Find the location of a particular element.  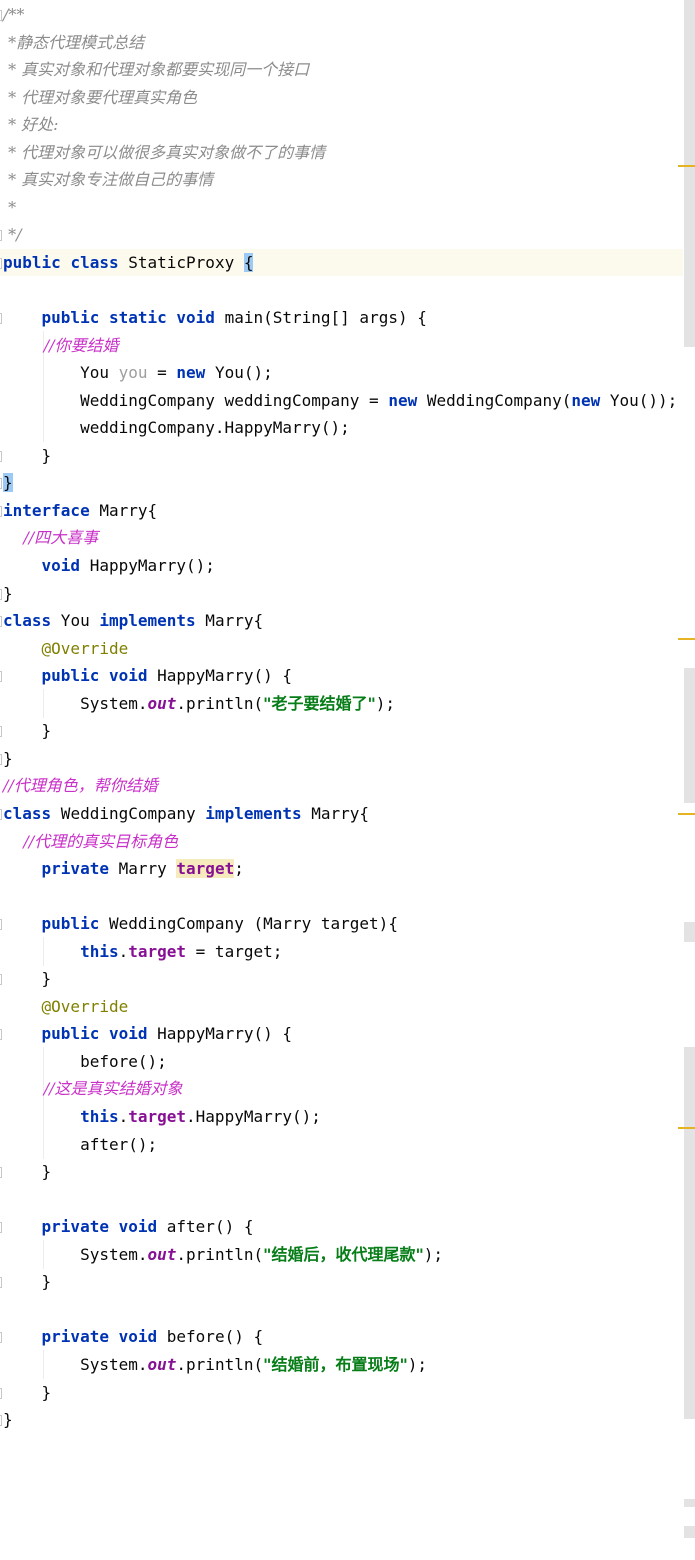

code-line: //代理的真实目标角色 is located at coordinates (341, 841).